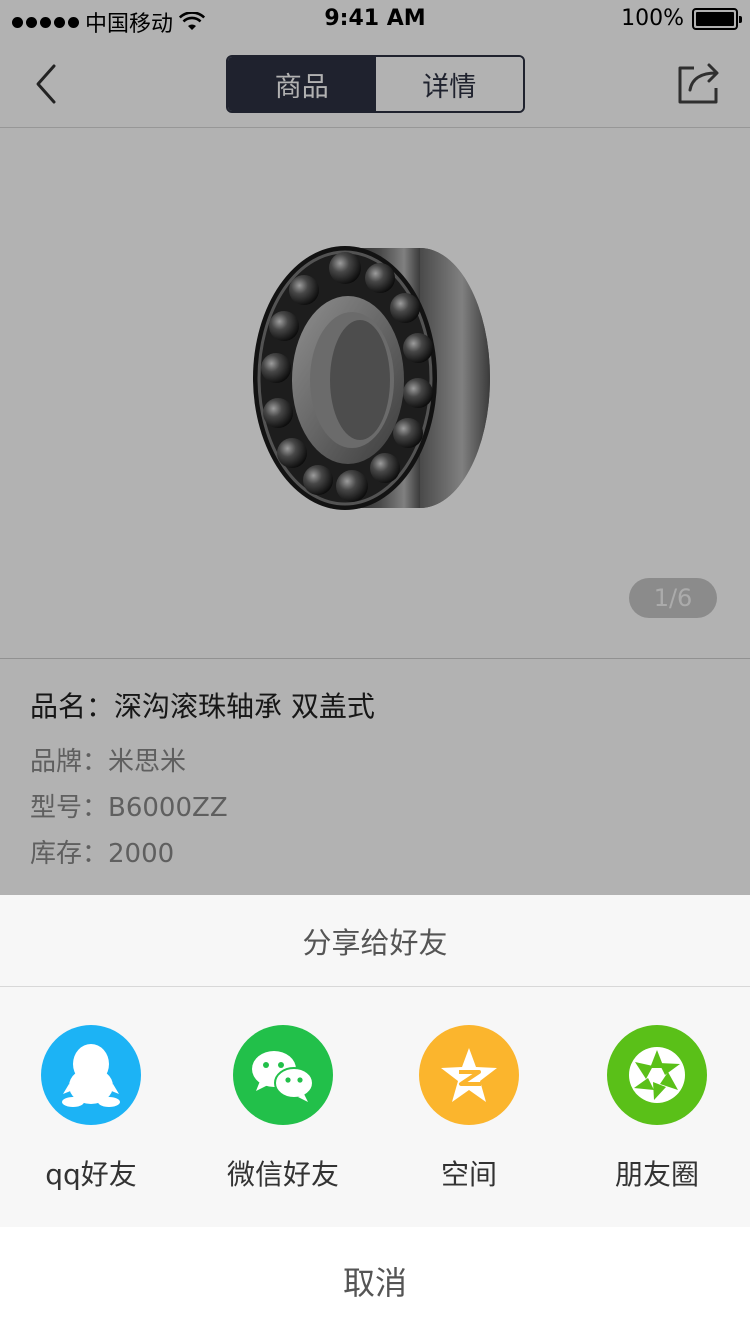  I want to click on share-wechat-label: 微信好友, so click(282, 1174).